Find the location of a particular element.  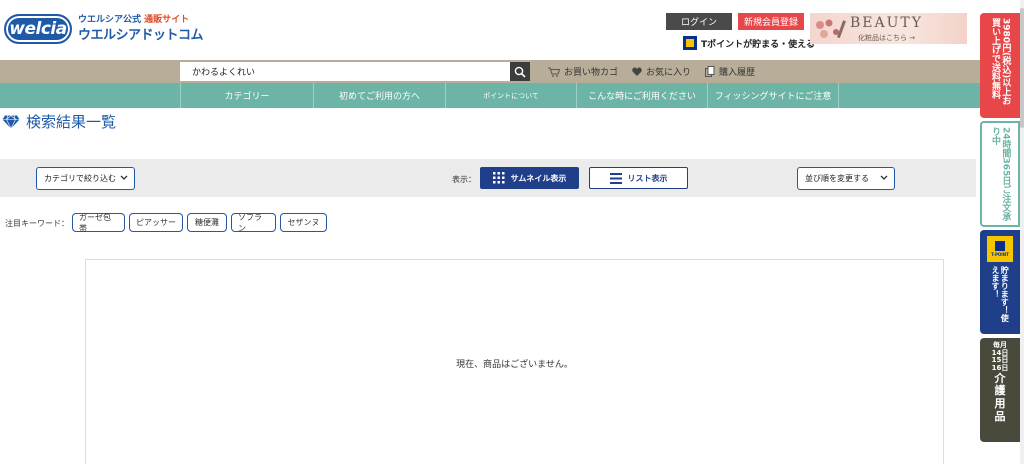

favorites-link: お気に入り is located at coordinates (661, 71).